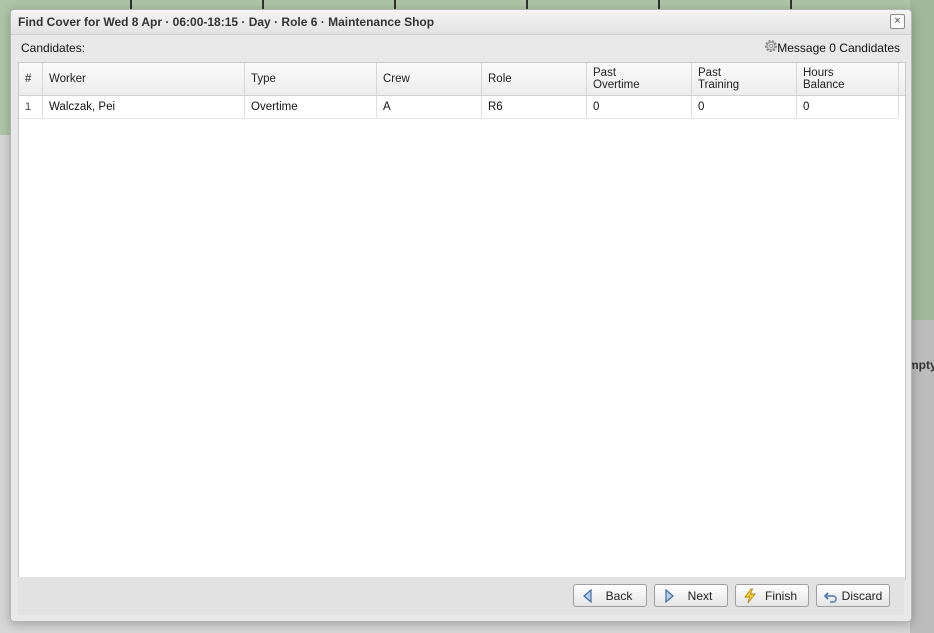 The width and height of the screenshot is (934, 633). I want to click on next-button-label: Next, so click(700, 596).